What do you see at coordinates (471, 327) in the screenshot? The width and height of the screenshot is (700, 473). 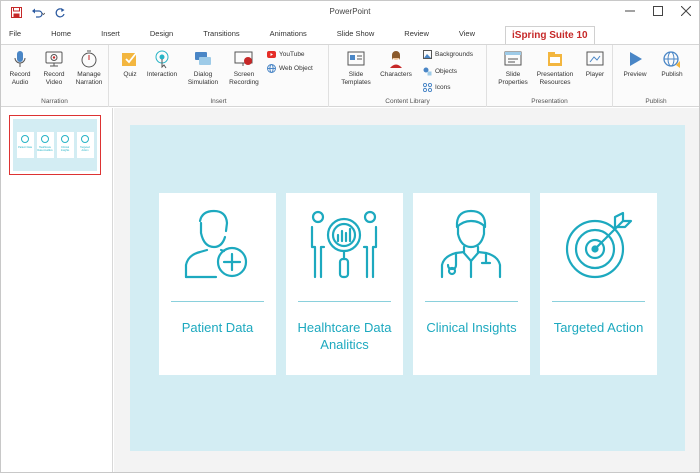 I see `card-title: Clinical Insights` at bounding box center [471, 327].